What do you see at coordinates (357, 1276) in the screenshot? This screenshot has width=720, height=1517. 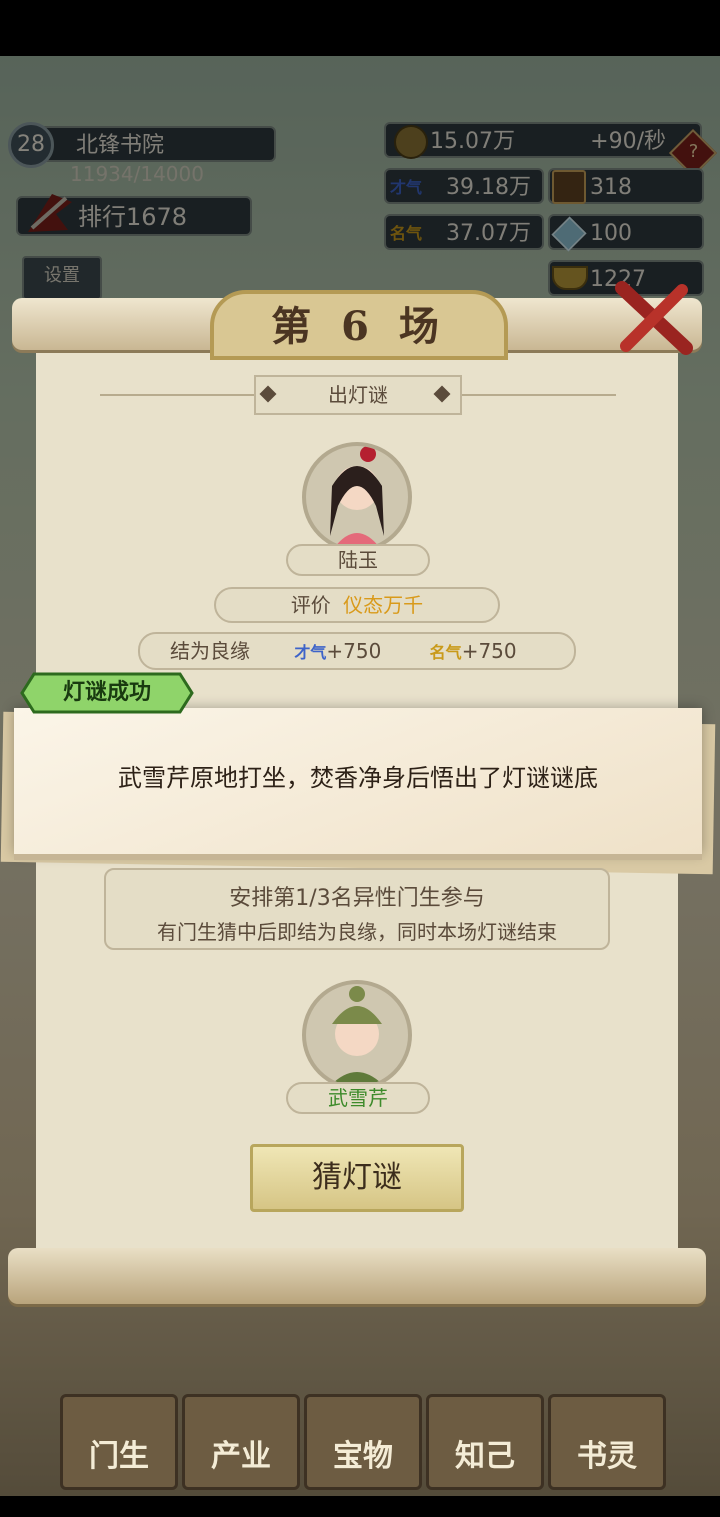 I see `dialog-scroll-bottom-roller` at bounding box center [357, 1276].